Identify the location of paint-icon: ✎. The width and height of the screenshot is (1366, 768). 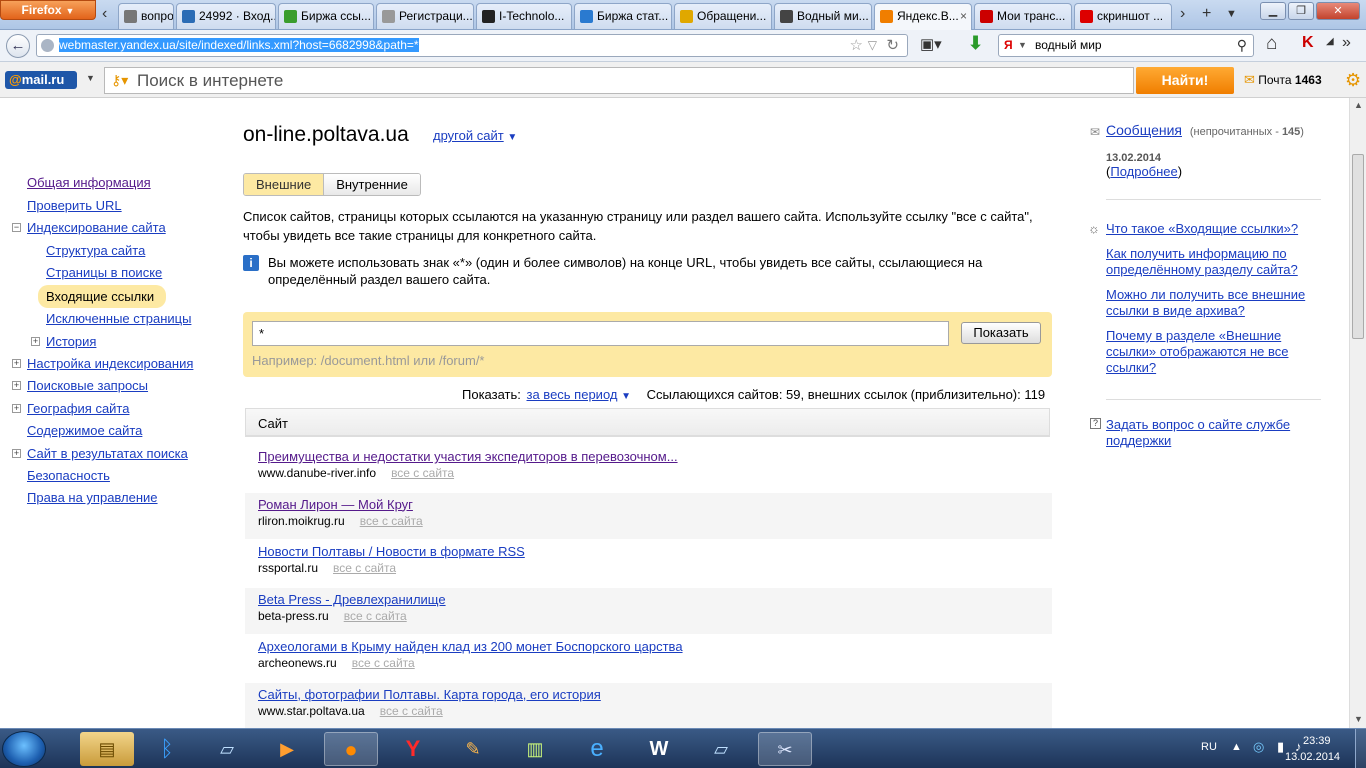
(473, 749).